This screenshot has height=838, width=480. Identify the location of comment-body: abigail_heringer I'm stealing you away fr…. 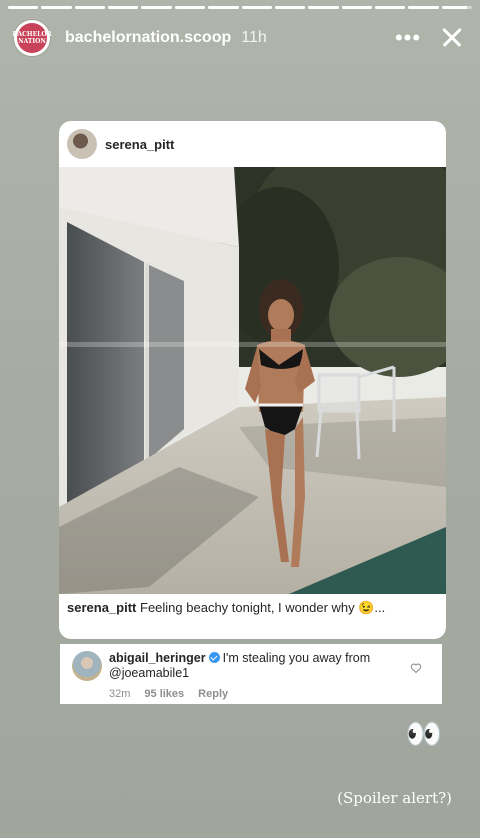
(259, 666).